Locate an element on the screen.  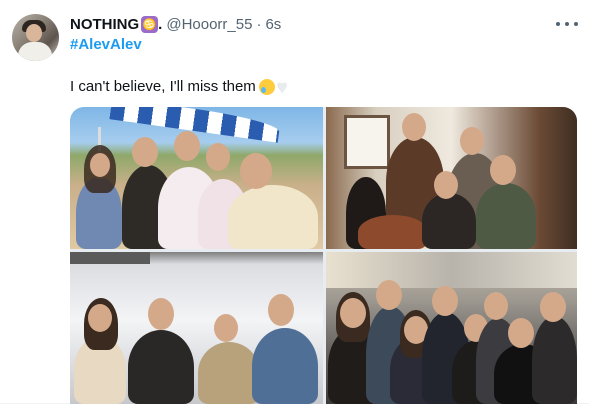
avatar-body is located at coordinates (35, 51).